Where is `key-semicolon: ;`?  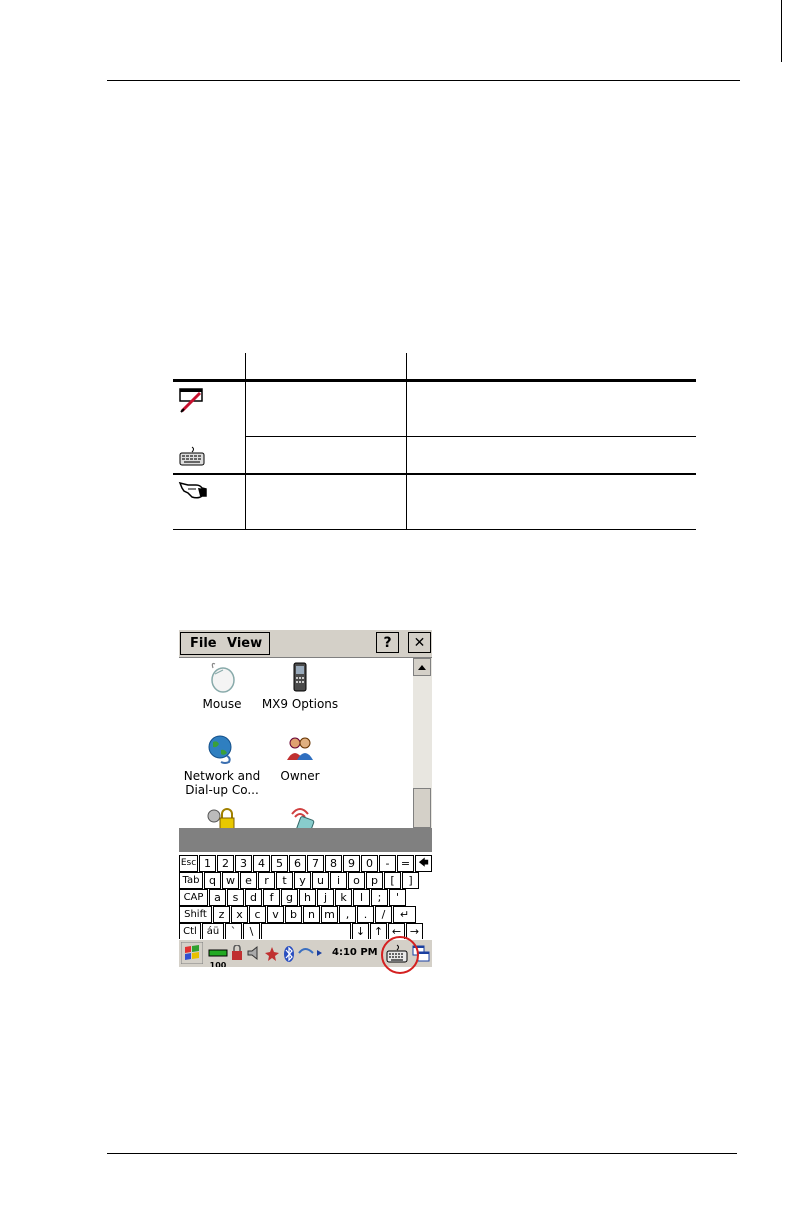 key-semicolon: ; is located at coordinates (379, 897).